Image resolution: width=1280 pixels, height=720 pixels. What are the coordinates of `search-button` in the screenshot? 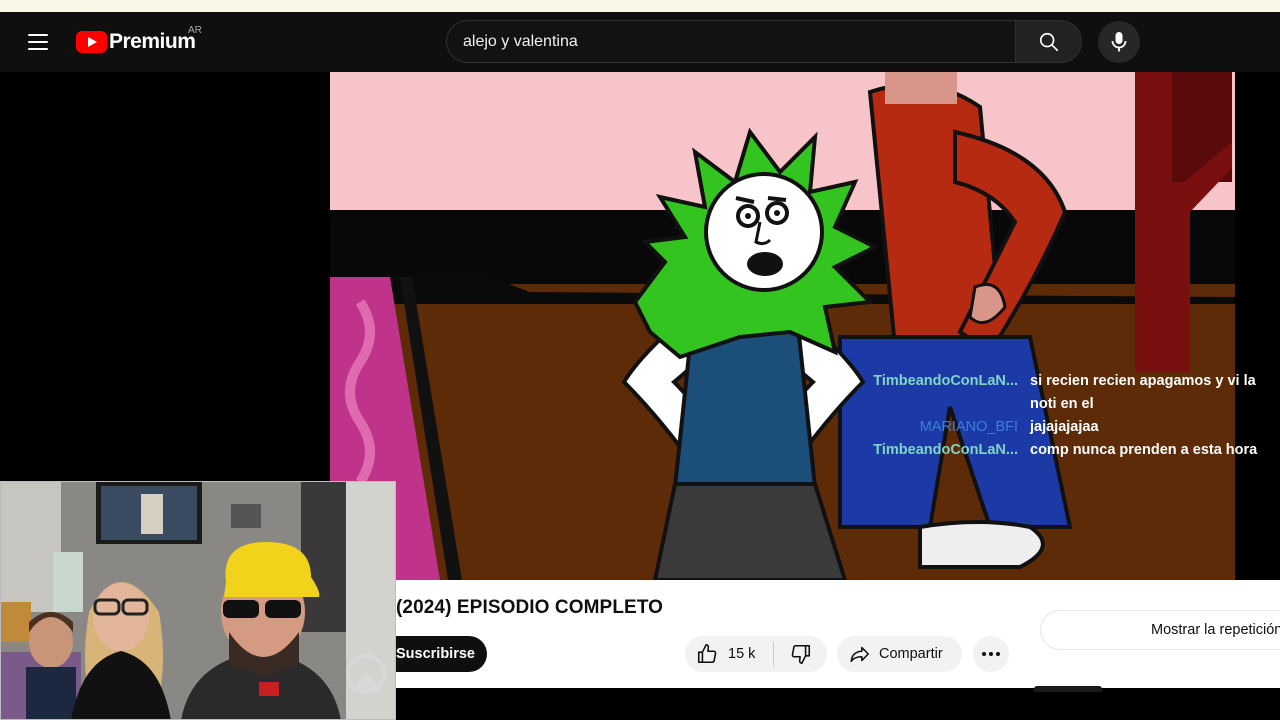 It's located at (1048, 41).